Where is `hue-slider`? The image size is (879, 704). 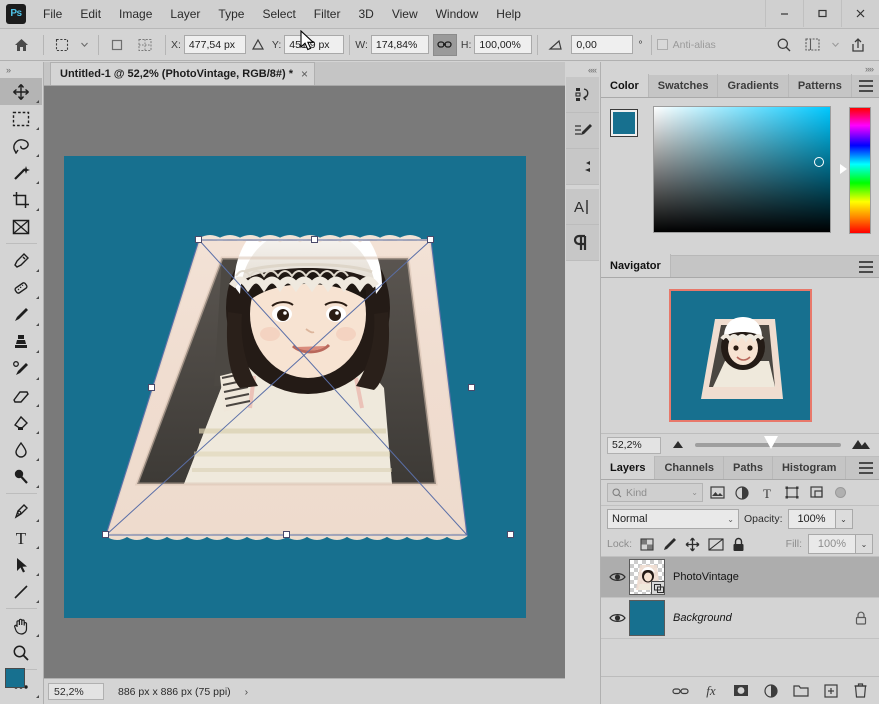
hue-slider is located at coordinates (860, 170).